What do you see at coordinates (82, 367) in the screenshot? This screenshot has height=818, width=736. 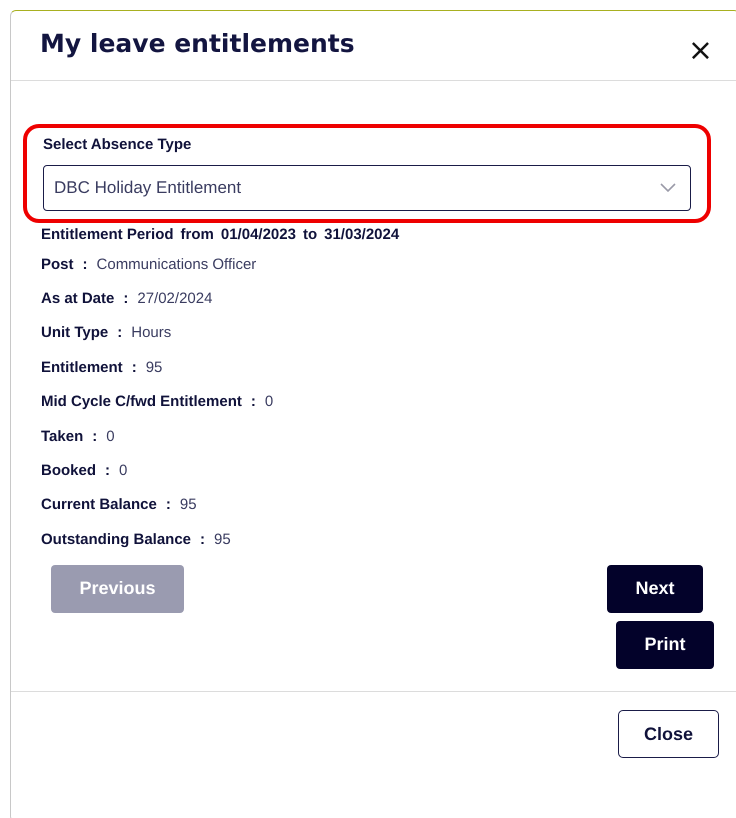 I see `detail-label: Entitlement` at bounding box center [82, 367].